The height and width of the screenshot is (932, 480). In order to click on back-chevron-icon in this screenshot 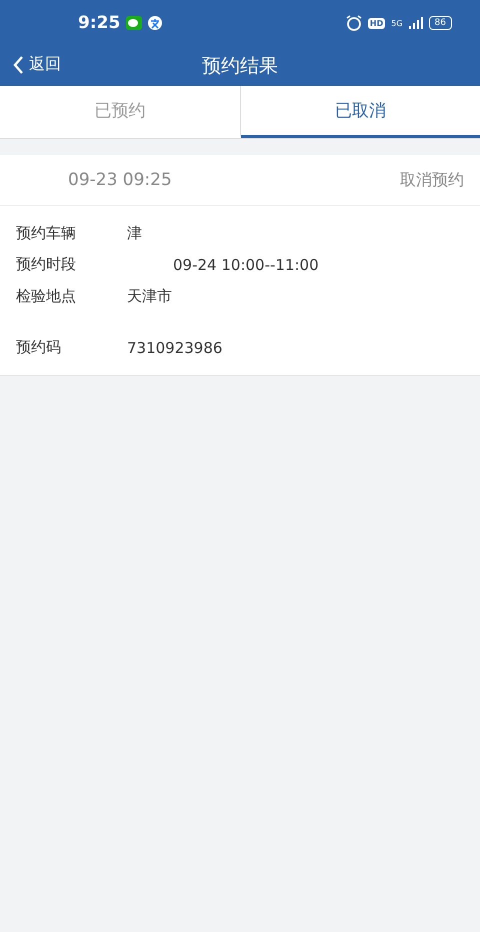, I will do `click(18, 64)`.